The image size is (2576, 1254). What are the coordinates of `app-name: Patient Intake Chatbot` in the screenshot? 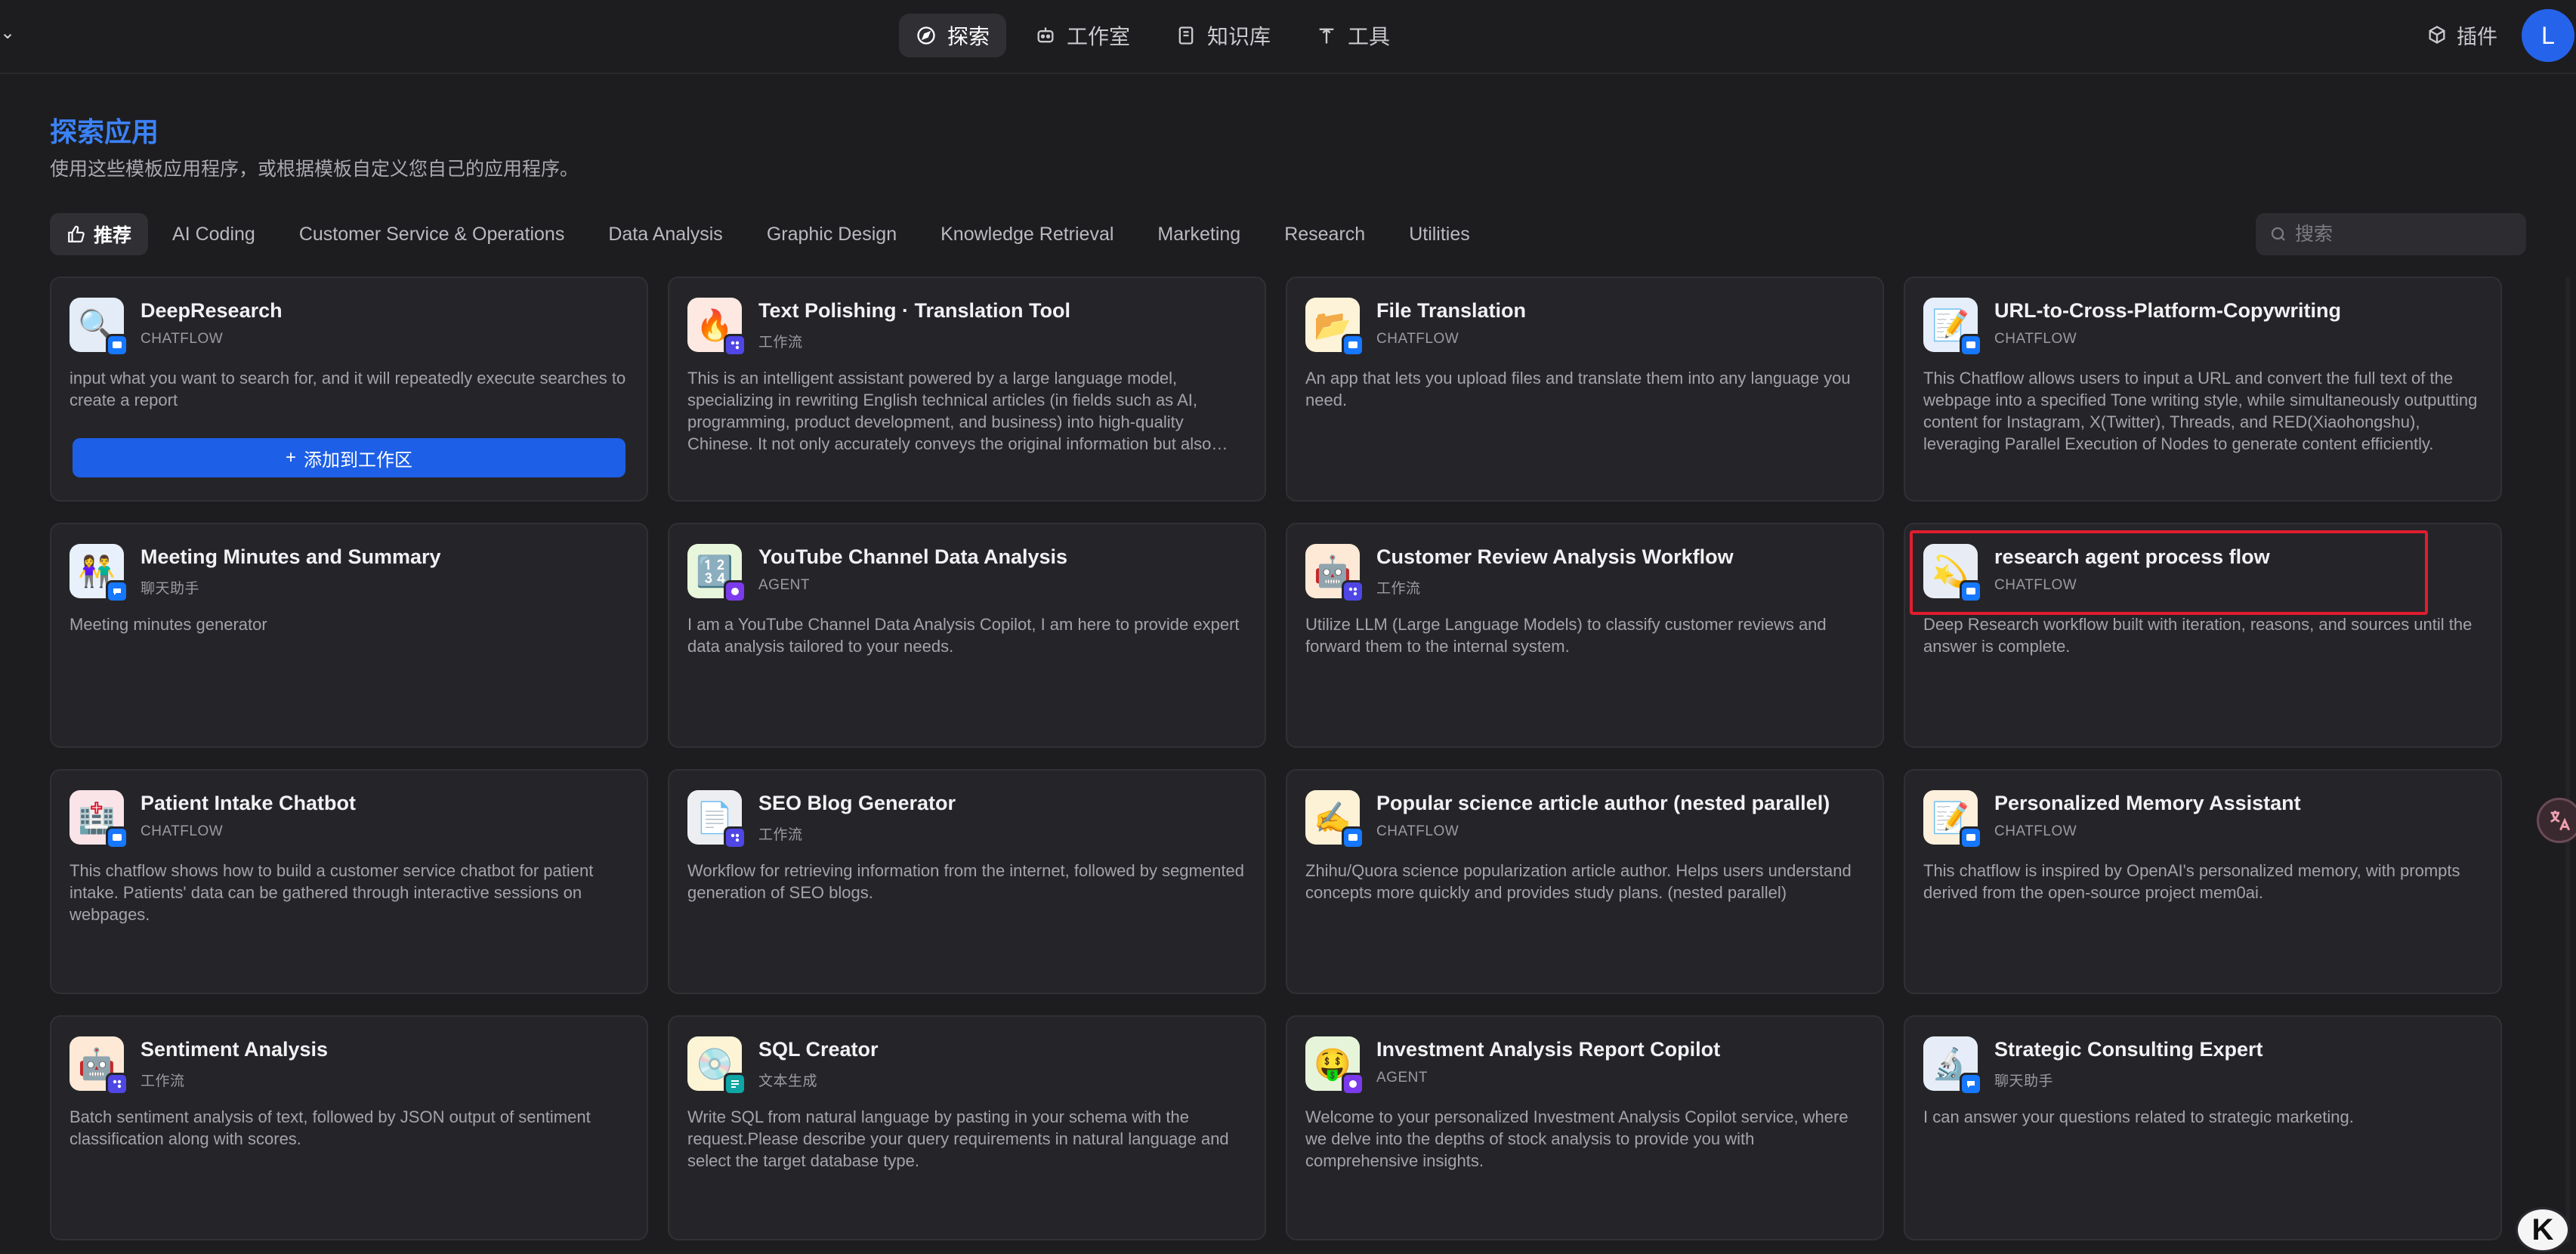 It's located at (249, 803).